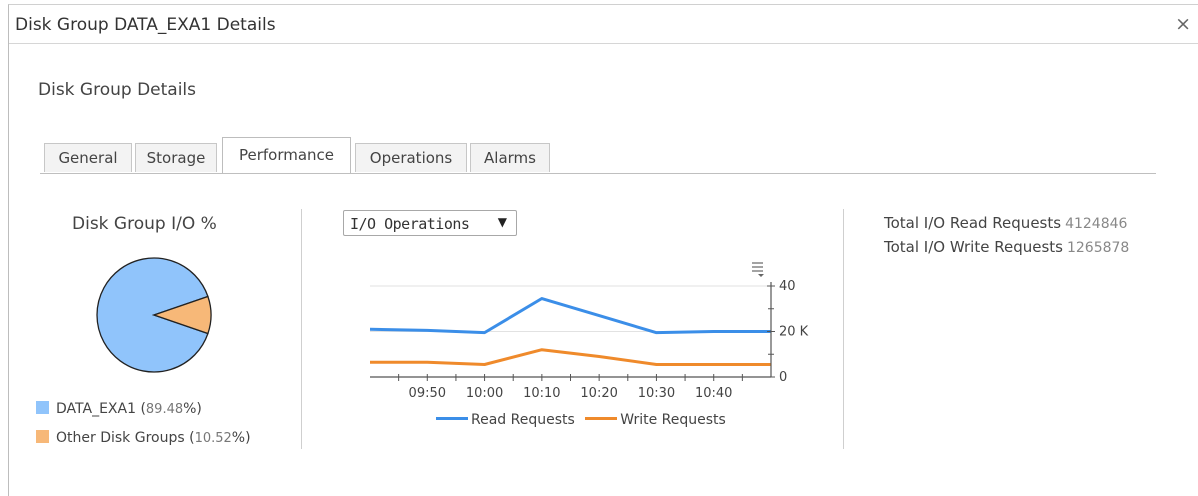 This screenshot has width=1198, height=496. What do you see at coordinates (88, 157) in the screenshot?
I see `tab-general: General` at bounding box center [88, 157].